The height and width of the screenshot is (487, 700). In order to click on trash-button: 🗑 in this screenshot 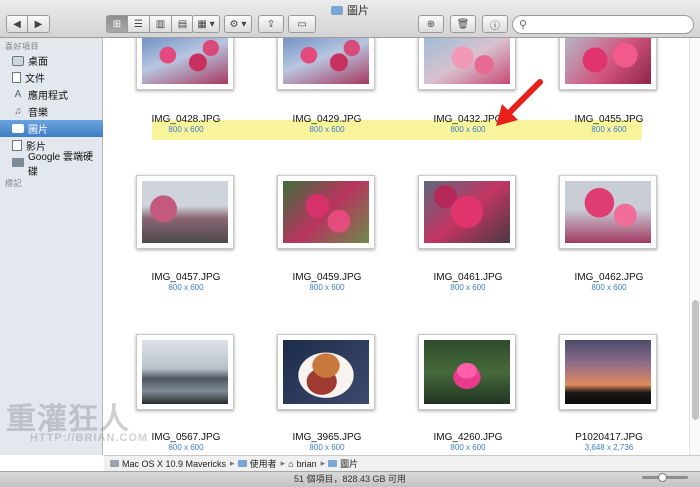, I will do `click(463, 24)`.